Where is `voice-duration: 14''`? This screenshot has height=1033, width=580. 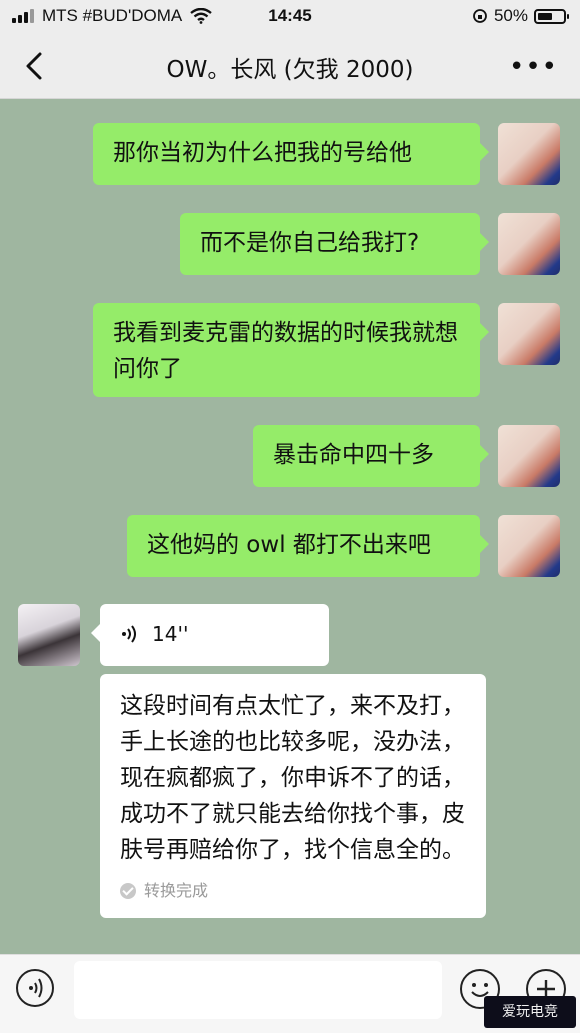
voice-duration: 14'' is located at coordinates (170, 634).